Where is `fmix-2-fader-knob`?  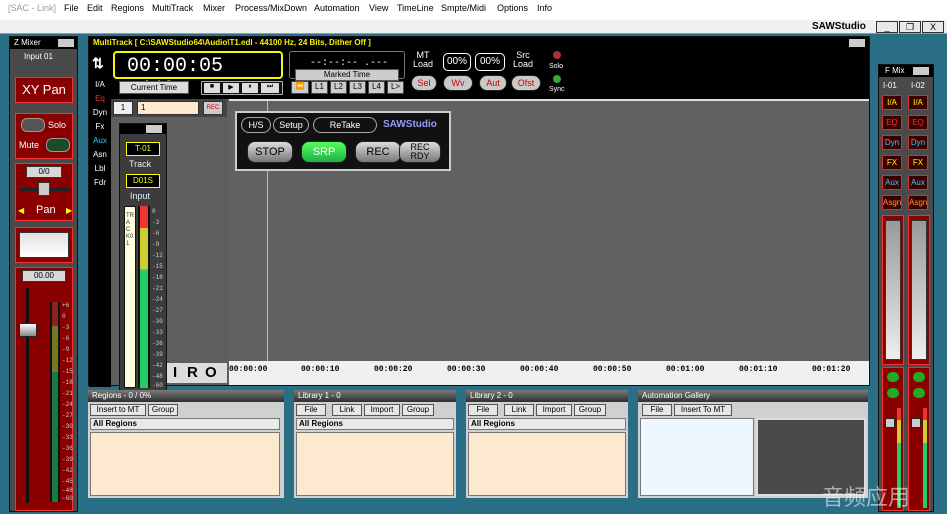 fmix-2-fader-knob is located at coordinates (916, 423).